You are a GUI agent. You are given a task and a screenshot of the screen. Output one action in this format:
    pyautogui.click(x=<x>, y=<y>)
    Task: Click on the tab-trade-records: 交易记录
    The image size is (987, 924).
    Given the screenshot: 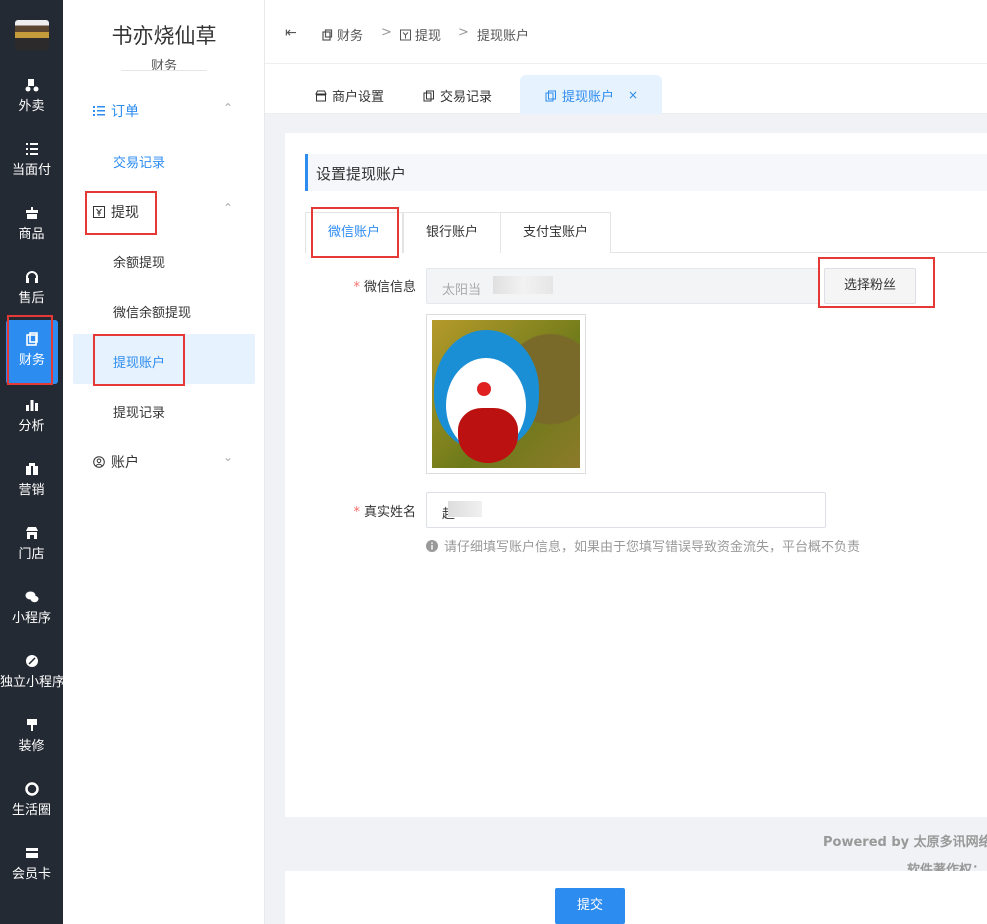 What is the action you would take?
    pyautogui.click(x=457, y=95)
    